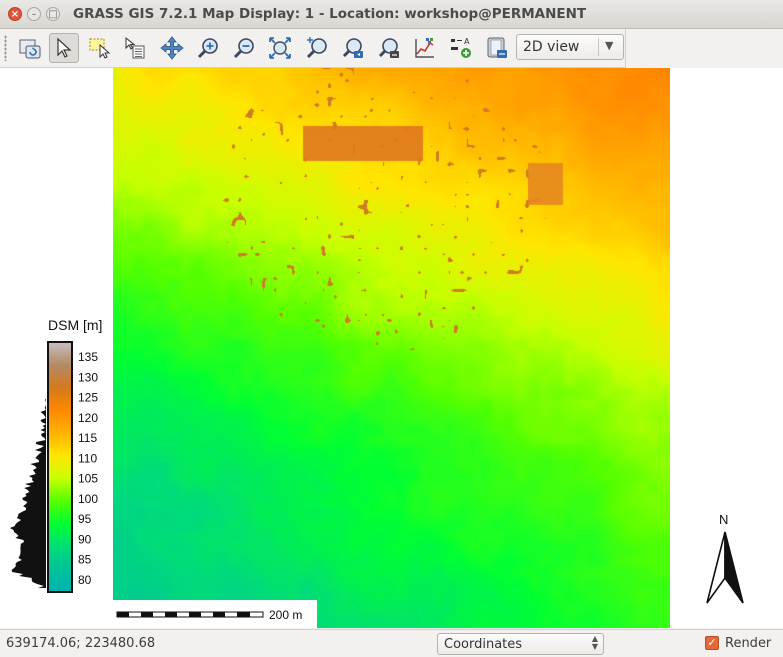  I want to click on legend-tick-label: 130, so click(88, 377).